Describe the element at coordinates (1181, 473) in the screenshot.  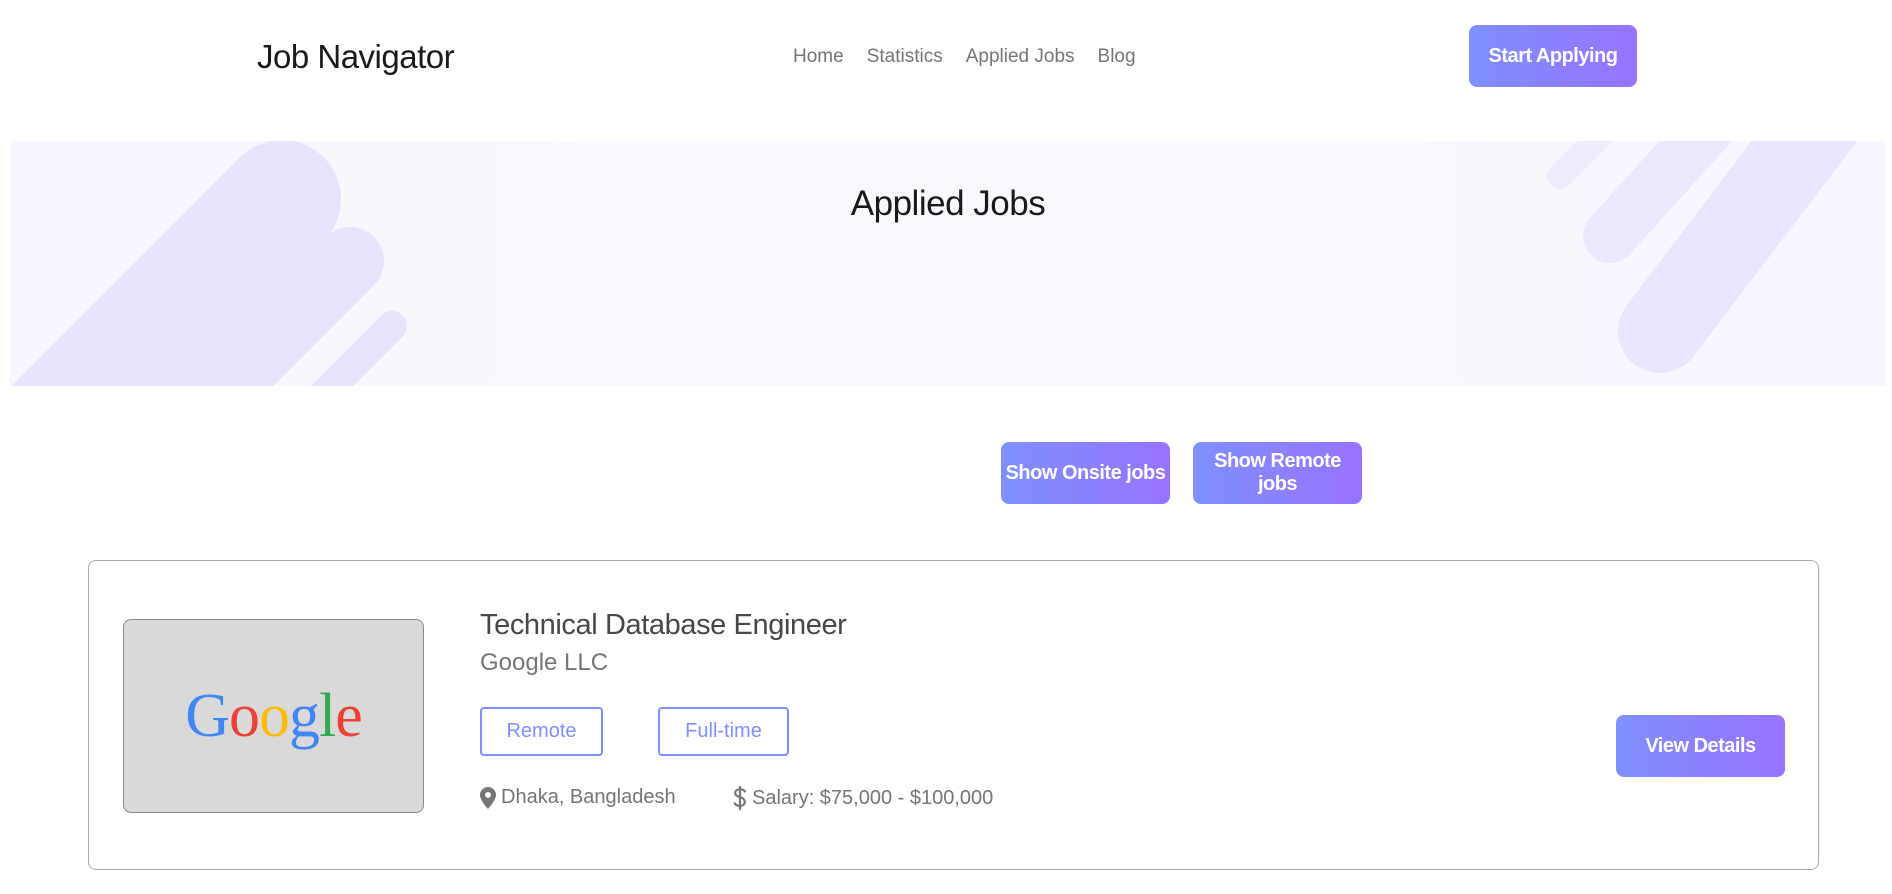
I see `job-filters: Show Onsite jobs Show Remote jobs` at that location.